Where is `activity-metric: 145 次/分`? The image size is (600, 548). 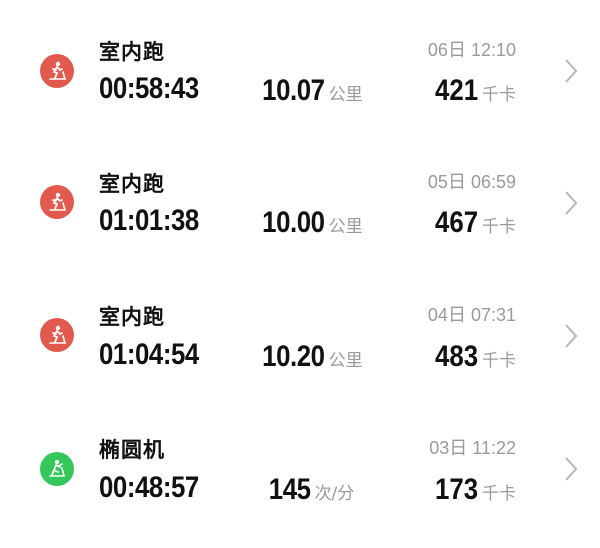 activity-metric: 145 次/分 is located at coordinates (308, 490).